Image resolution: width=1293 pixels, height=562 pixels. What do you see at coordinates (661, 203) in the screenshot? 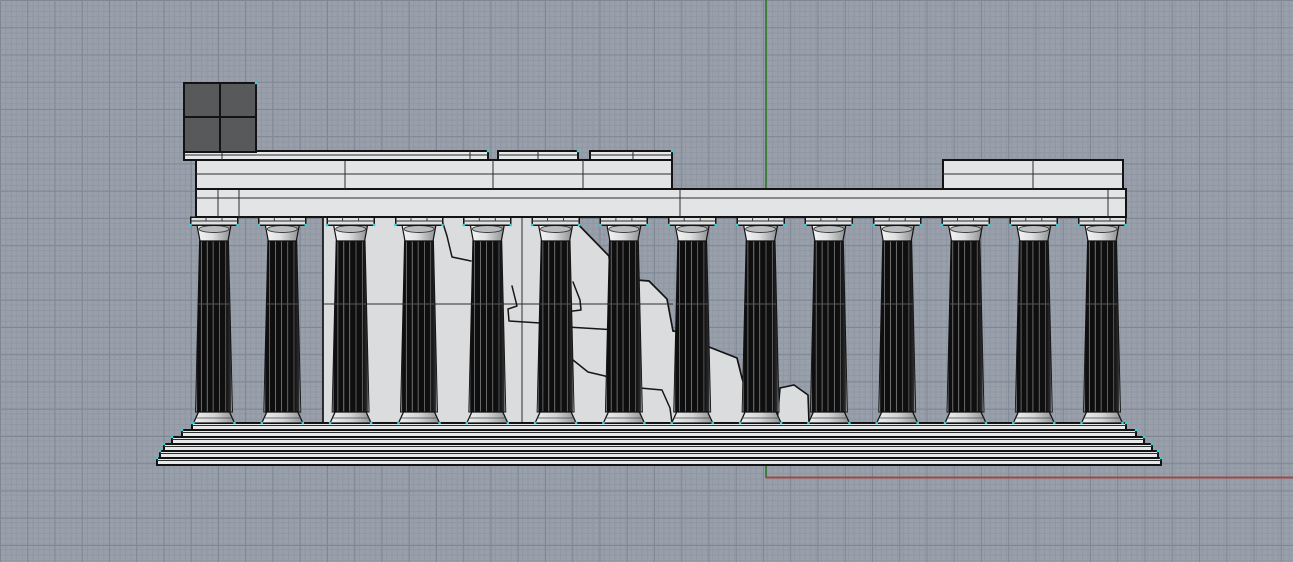
I see `architrave-beam` at bounding box center [661, 203].